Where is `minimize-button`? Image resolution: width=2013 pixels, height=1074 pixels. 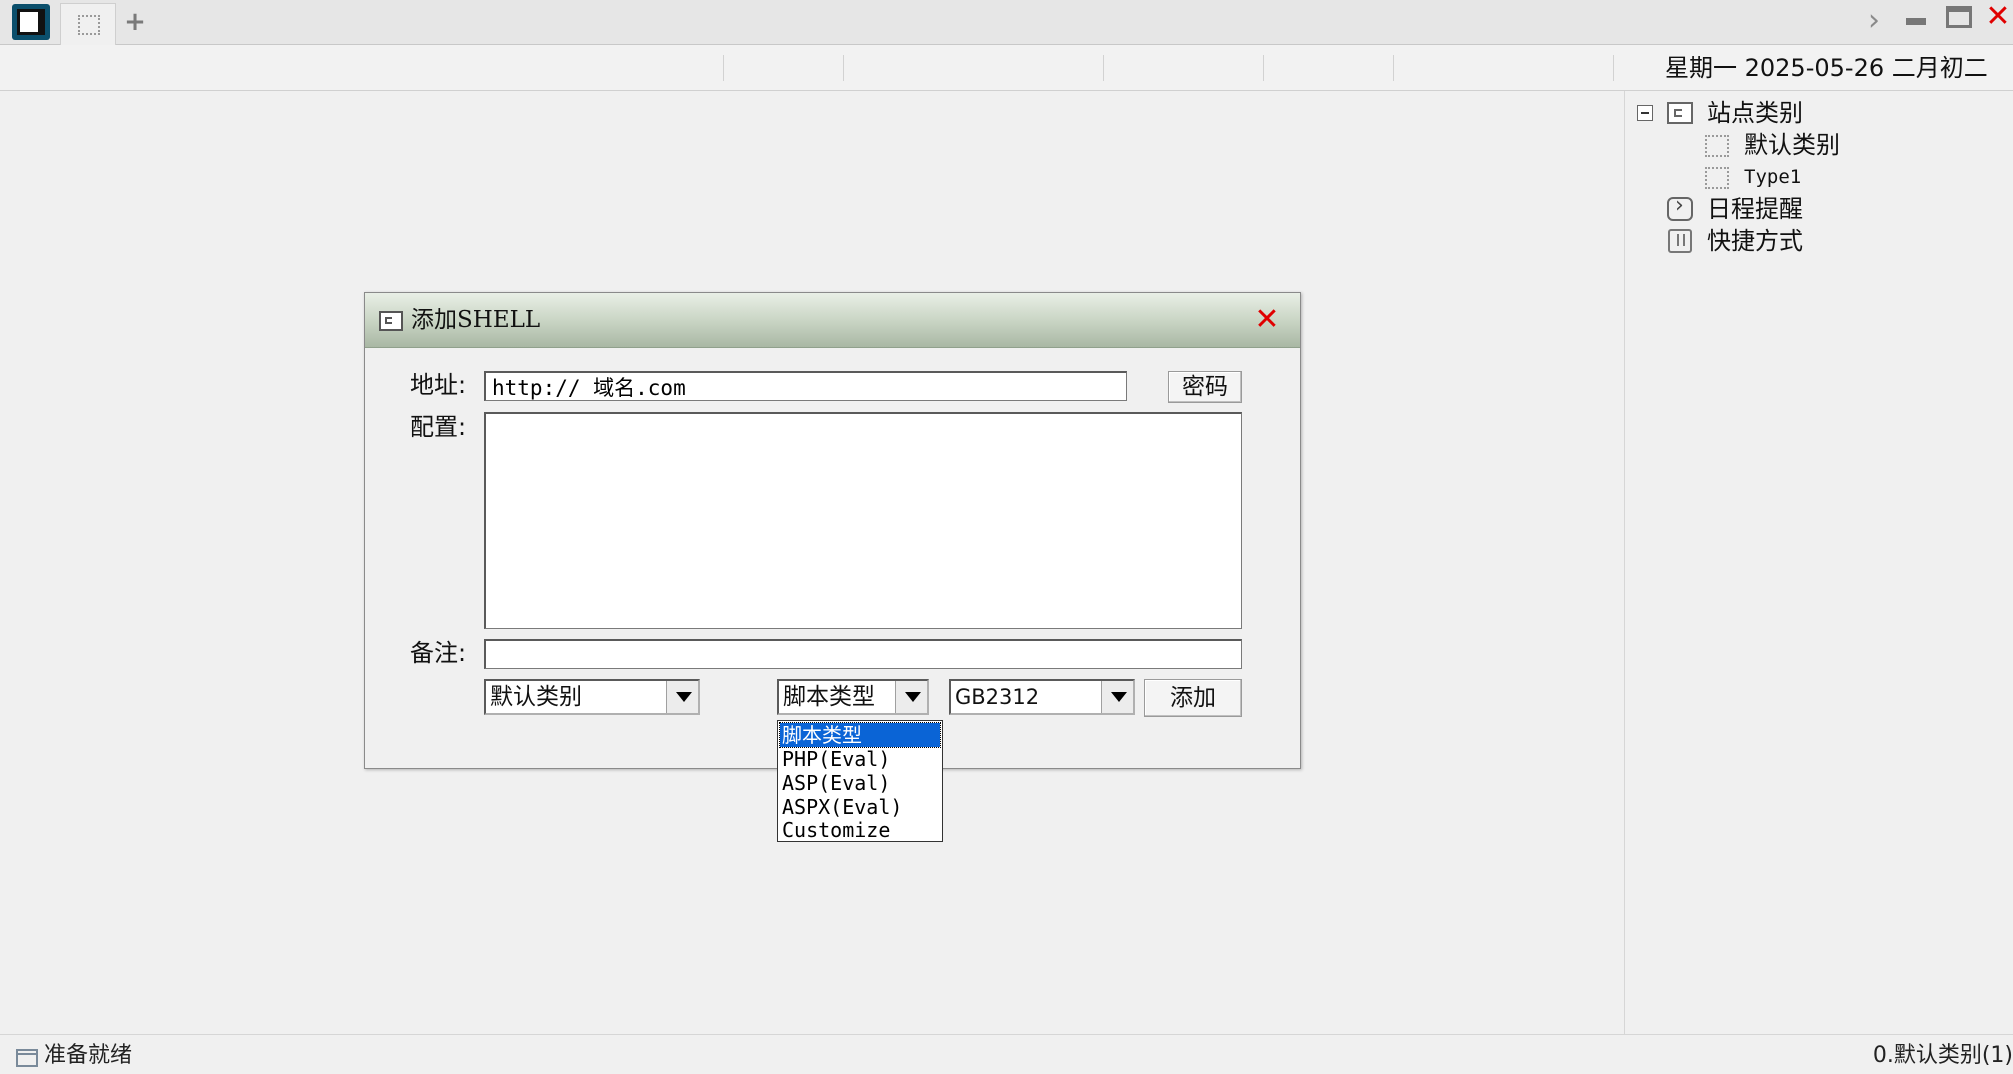
minimize-button is located at coordinates (1916, 21).